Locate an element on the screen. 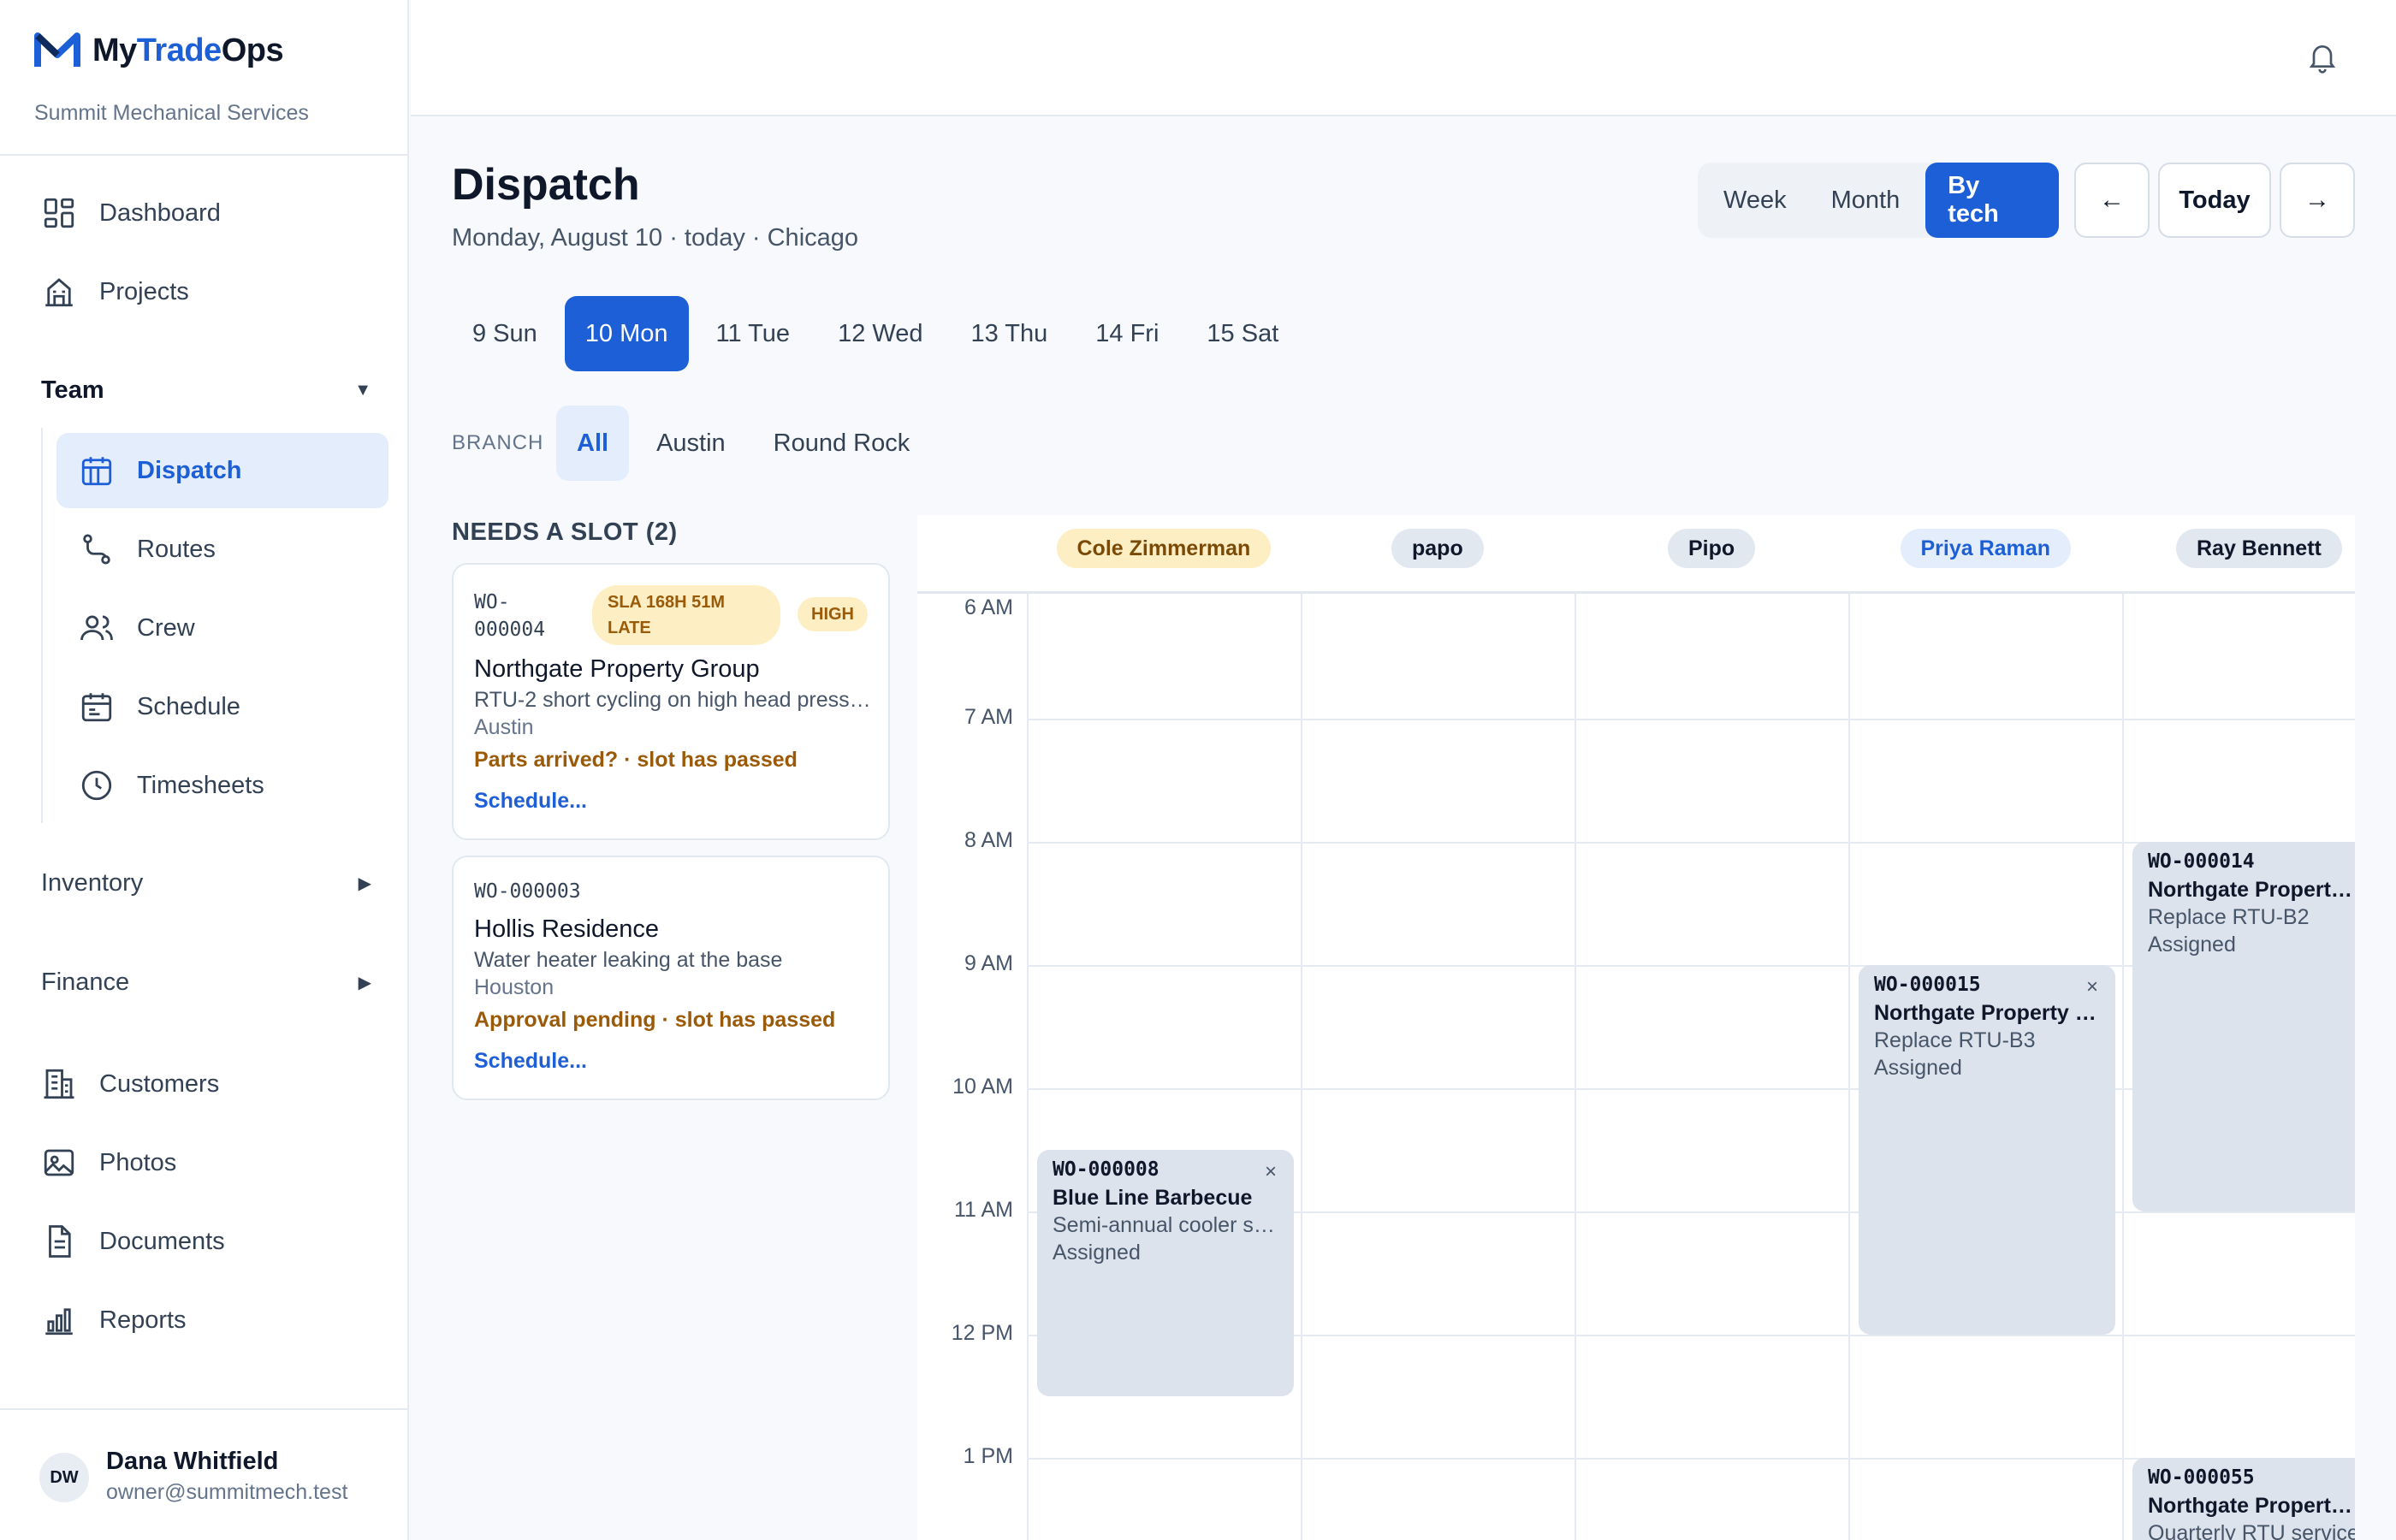 The width and height of the screenshot is (2396, 1540). day-tab: 15 Sat is located at coordinates (1242, 333).